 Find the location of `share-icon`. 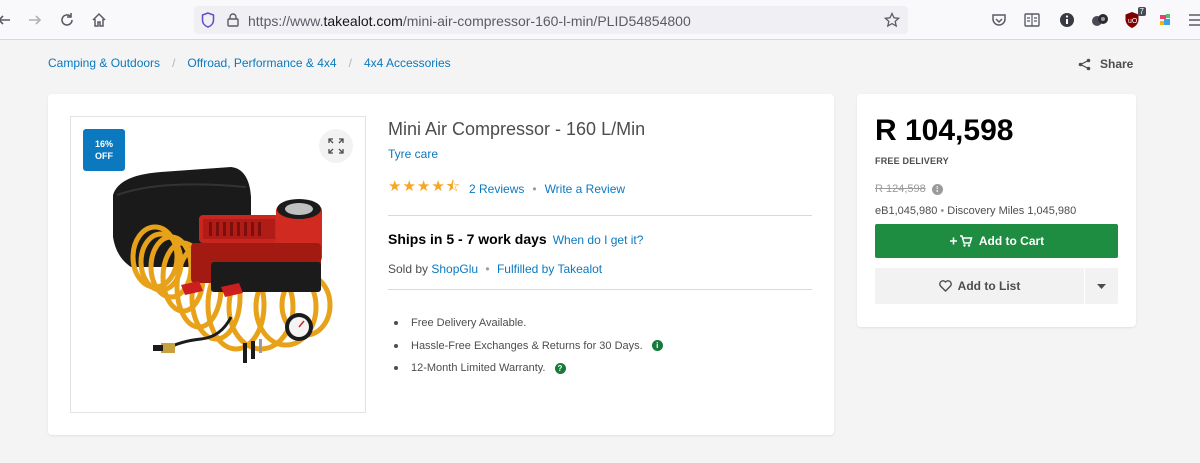

share-icon is located at coordinates (1084, 64).